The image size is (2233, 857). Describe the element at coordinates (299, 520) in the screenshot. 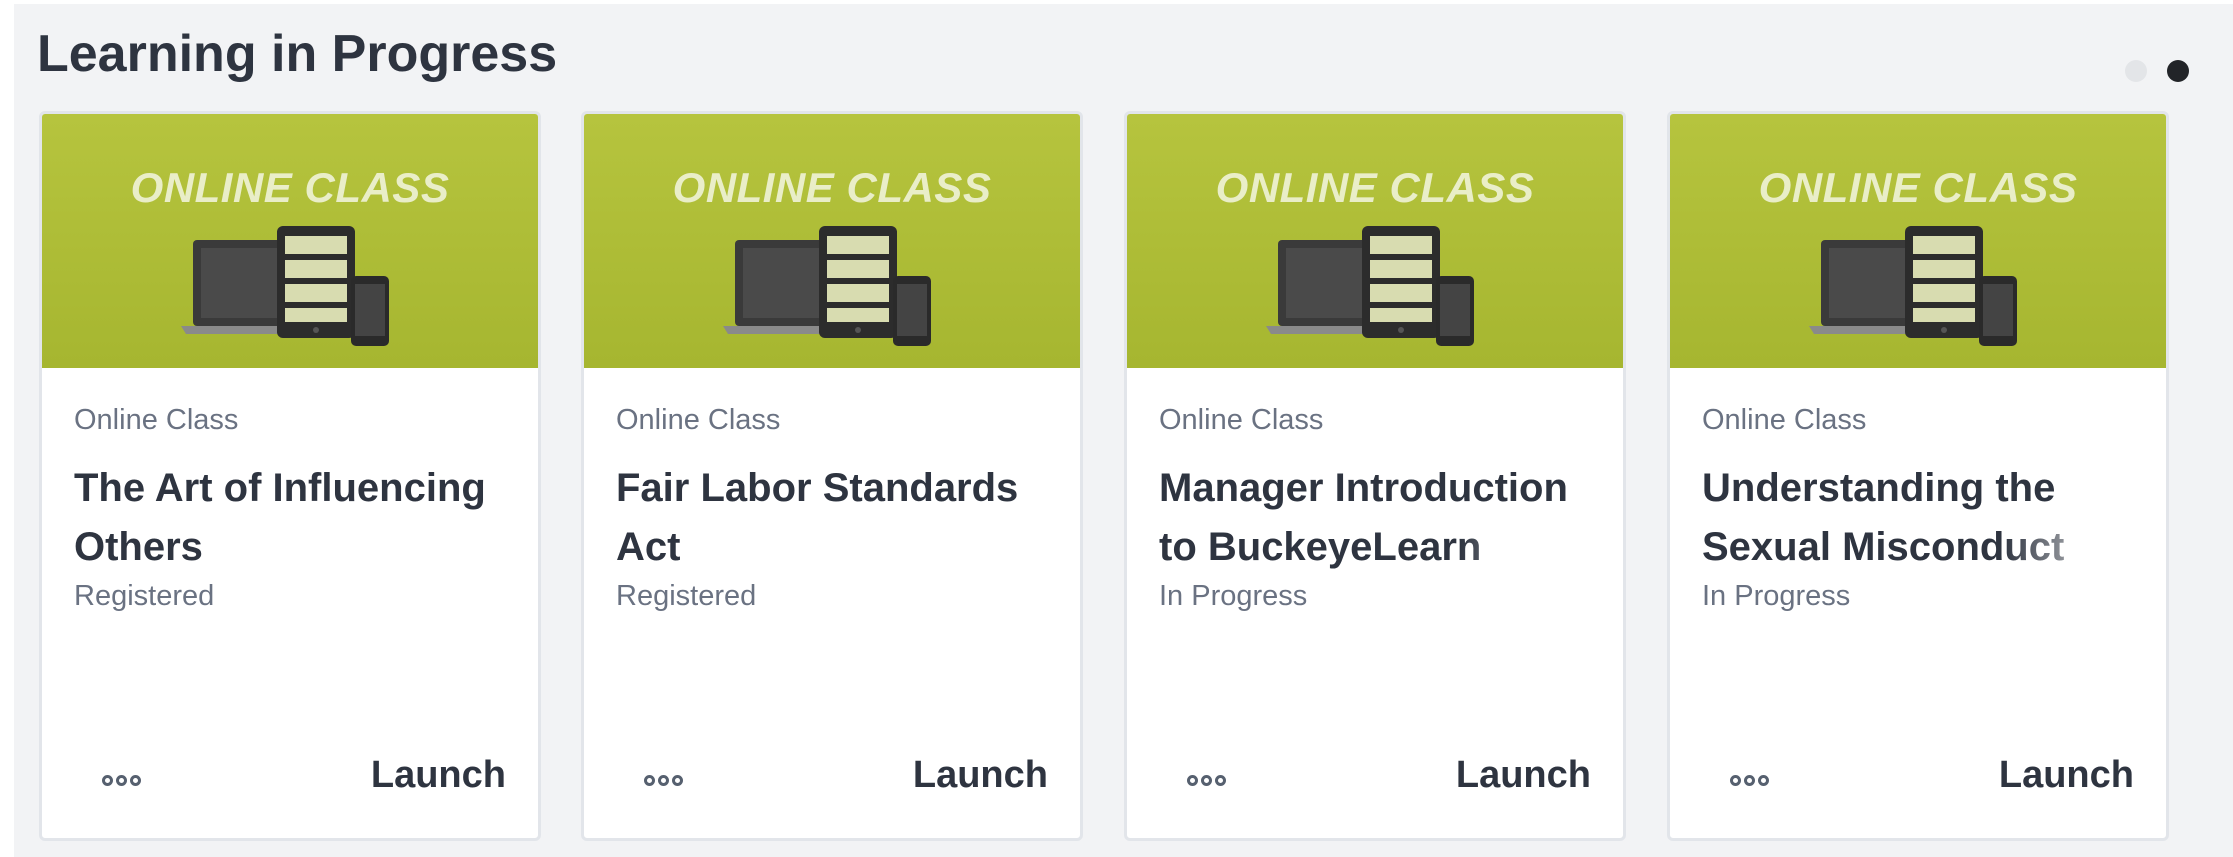

I see `card-title: The Art of Influencing Others` at that location.